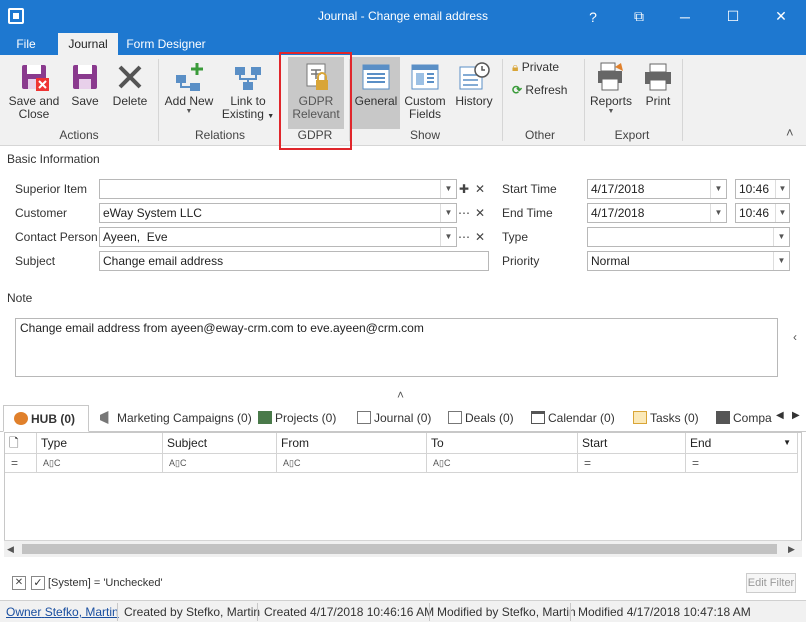 This screenshot has height=622, width=806. What do you see at coordinates (85, 77) in the screenshot?
I see `save-icon` at bounding box center [85, 77].